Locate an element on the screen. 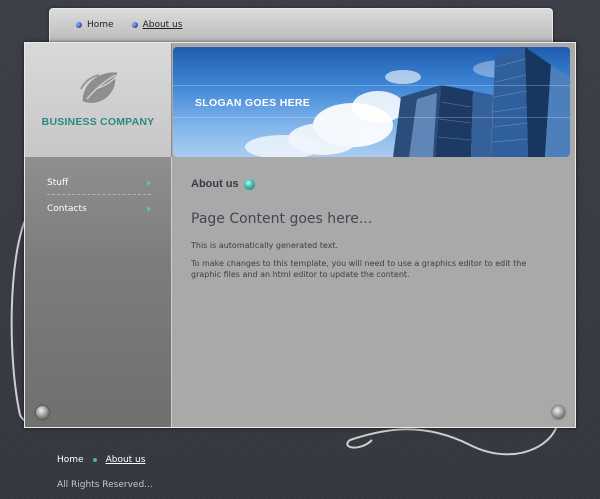 The width and height of the screenshot is (600, 499). header-banner: SLOGAN GOES HERE is located at coordinates (371, 102).